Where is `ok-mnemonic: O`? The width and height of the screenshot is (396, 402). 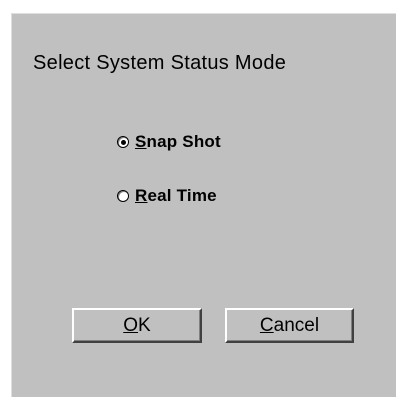
ok-mnemonic: O is located at coordinates (131, 325).